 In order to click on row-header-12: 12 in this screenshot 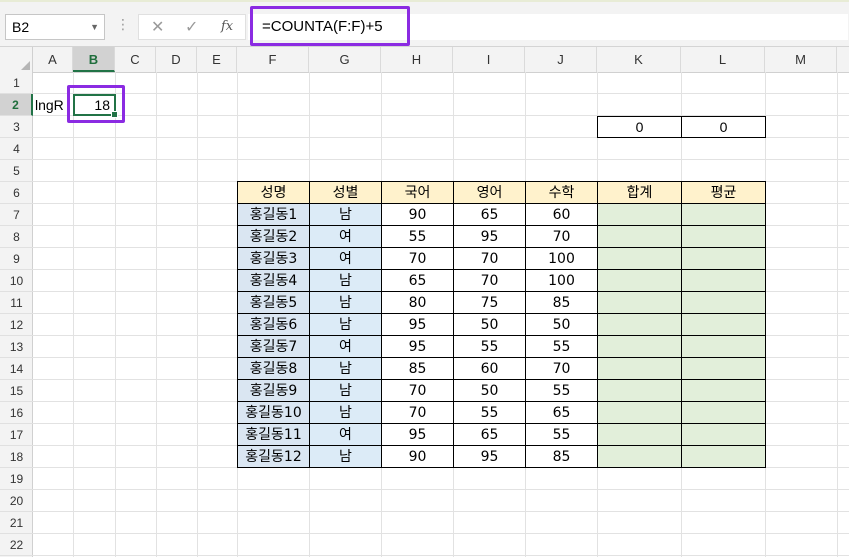, I will do `click(16, 325)`.